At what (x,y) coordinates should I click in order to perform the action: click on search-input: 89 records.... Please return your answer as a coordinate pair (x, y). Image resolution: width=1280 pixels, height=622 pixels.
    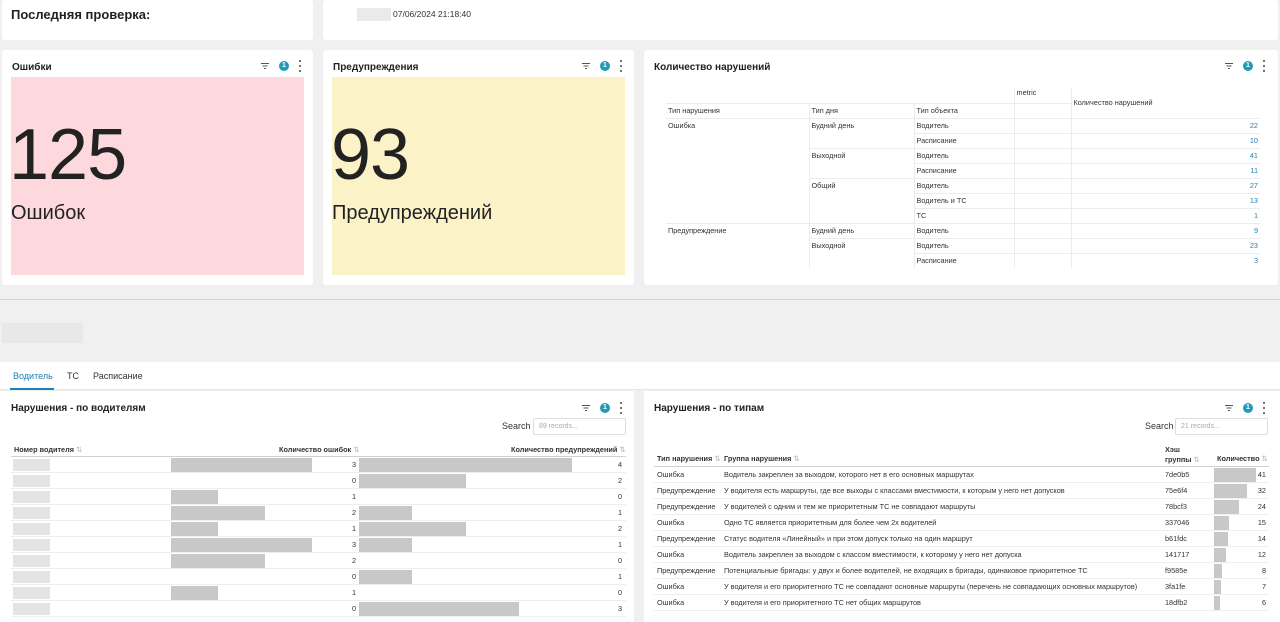
    Looking at the image, I should click on (579, 426).